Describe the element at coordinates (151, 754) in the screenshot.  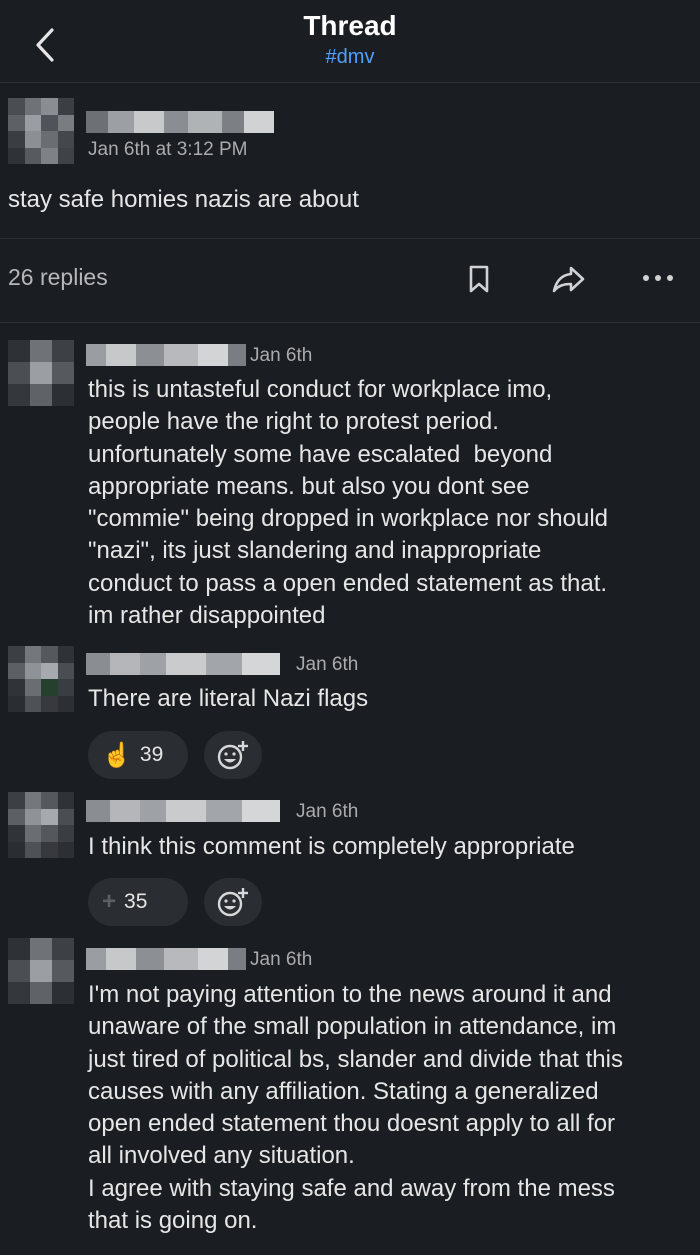
I see `reaction-count: 39` at that location.